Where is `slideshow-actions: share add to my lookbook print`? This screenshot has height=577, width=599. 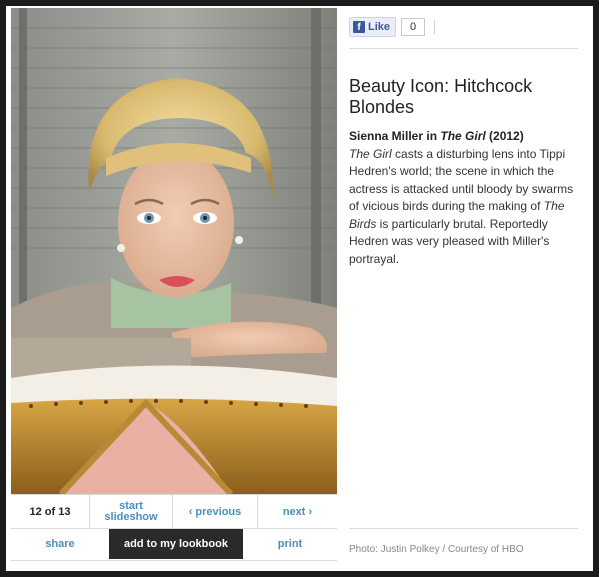
slideshow-actions: share add to my lookbook print is located at coordinates (174, 544).